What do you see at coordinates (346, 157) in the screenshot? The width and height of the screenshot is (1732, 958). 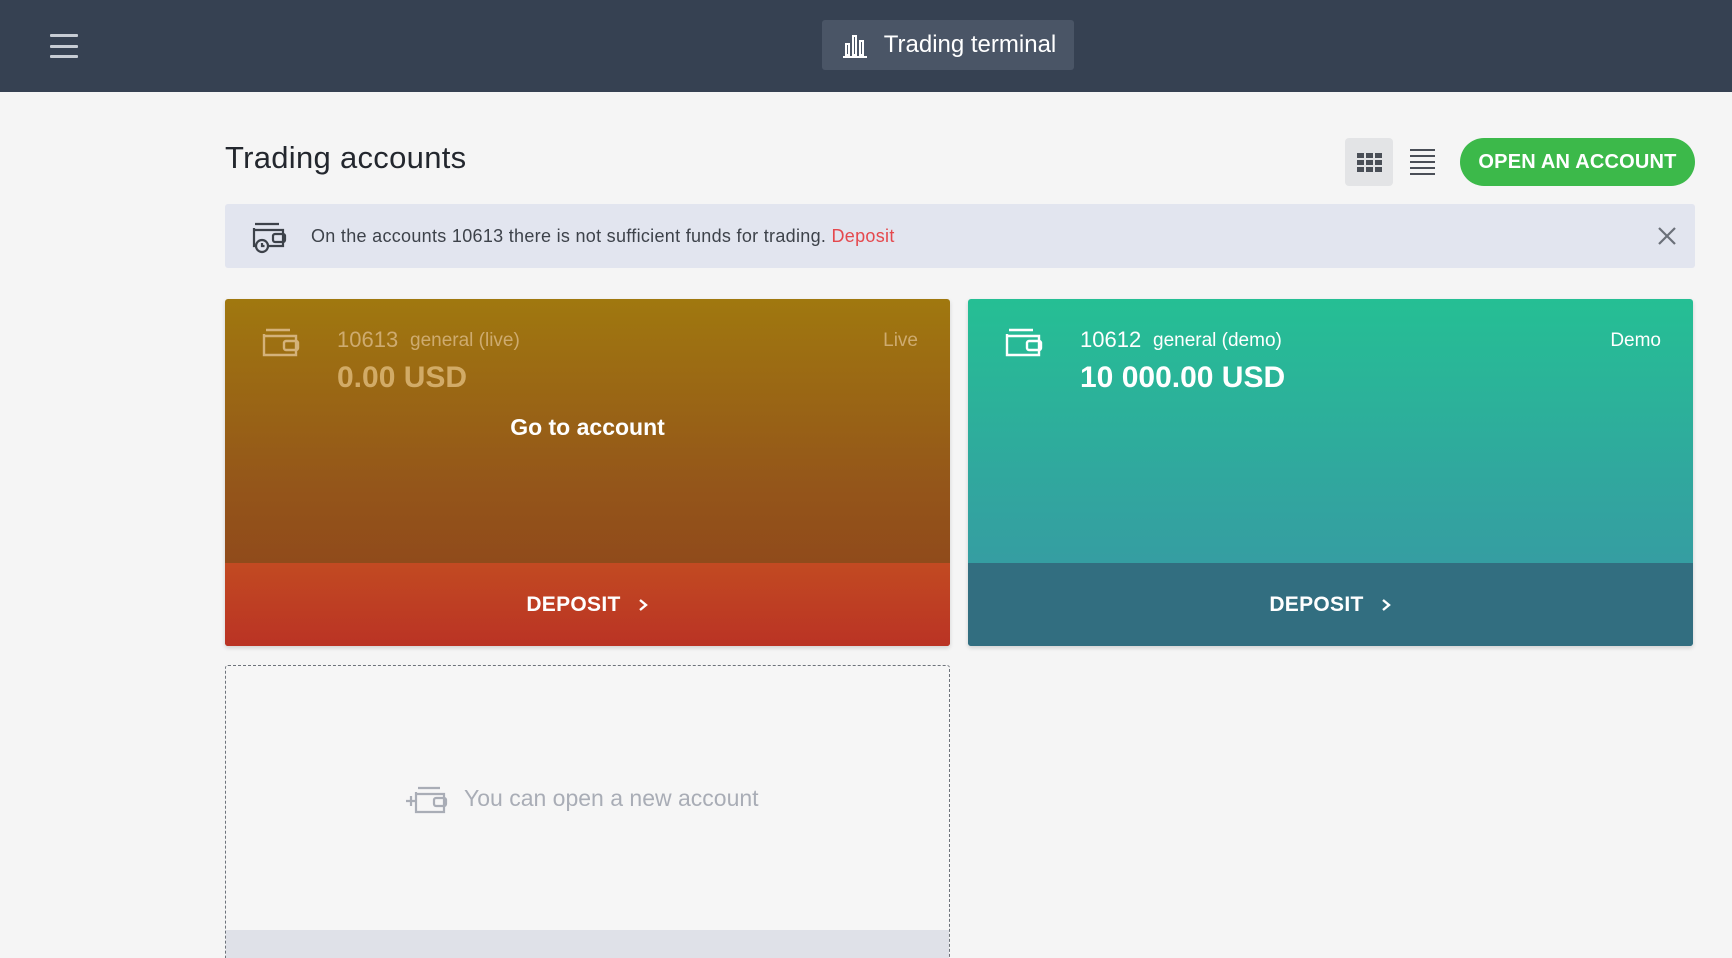 I see `page-title: Trading accounts` at bounding box center [346, 157].